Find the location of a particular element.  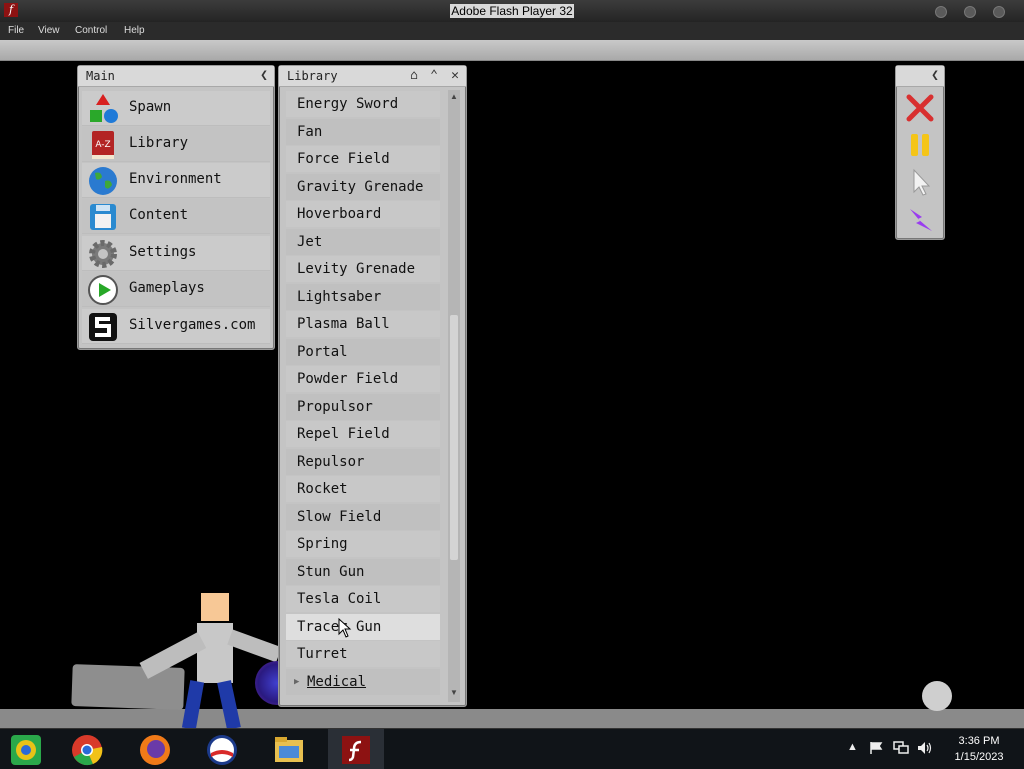

scrollbar-thumb is located at coordinates (454, 437).